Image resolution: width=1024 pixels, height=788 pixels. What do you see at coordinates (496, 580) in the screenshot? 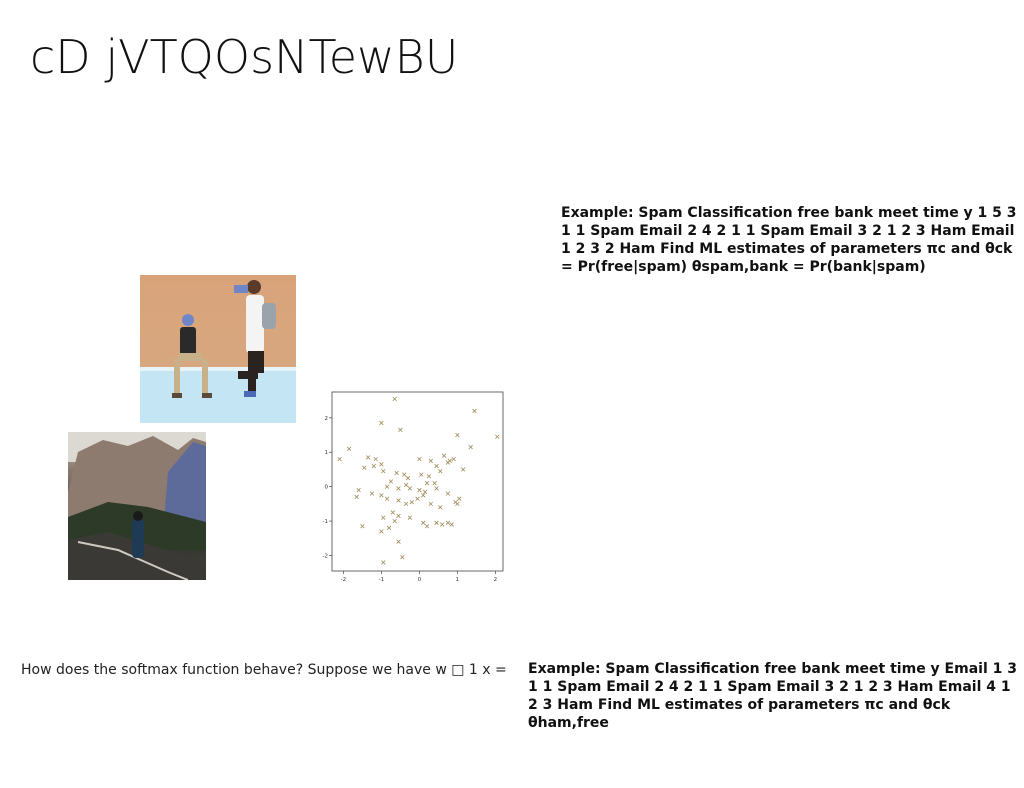
I see `x-tick-label: 2` at bounding box center [496, 580].